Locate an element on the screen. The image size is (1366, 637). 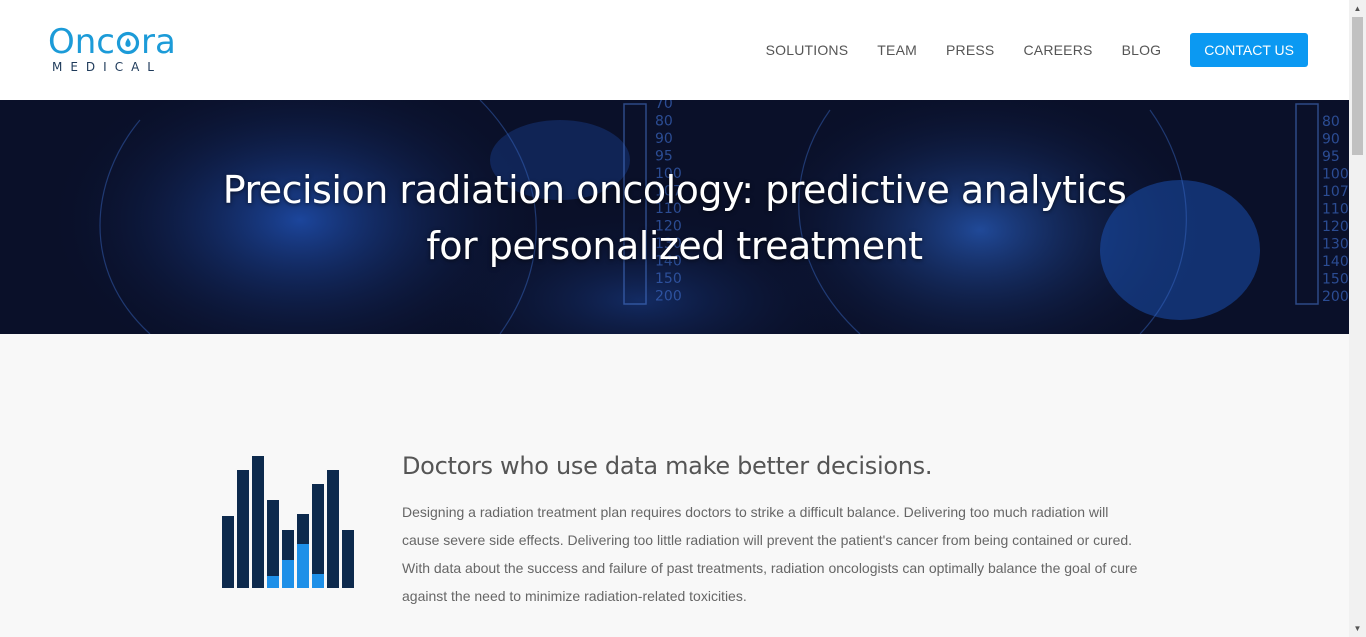
contact-us-button: CONTACT US is located at coordinates (1249, 50).